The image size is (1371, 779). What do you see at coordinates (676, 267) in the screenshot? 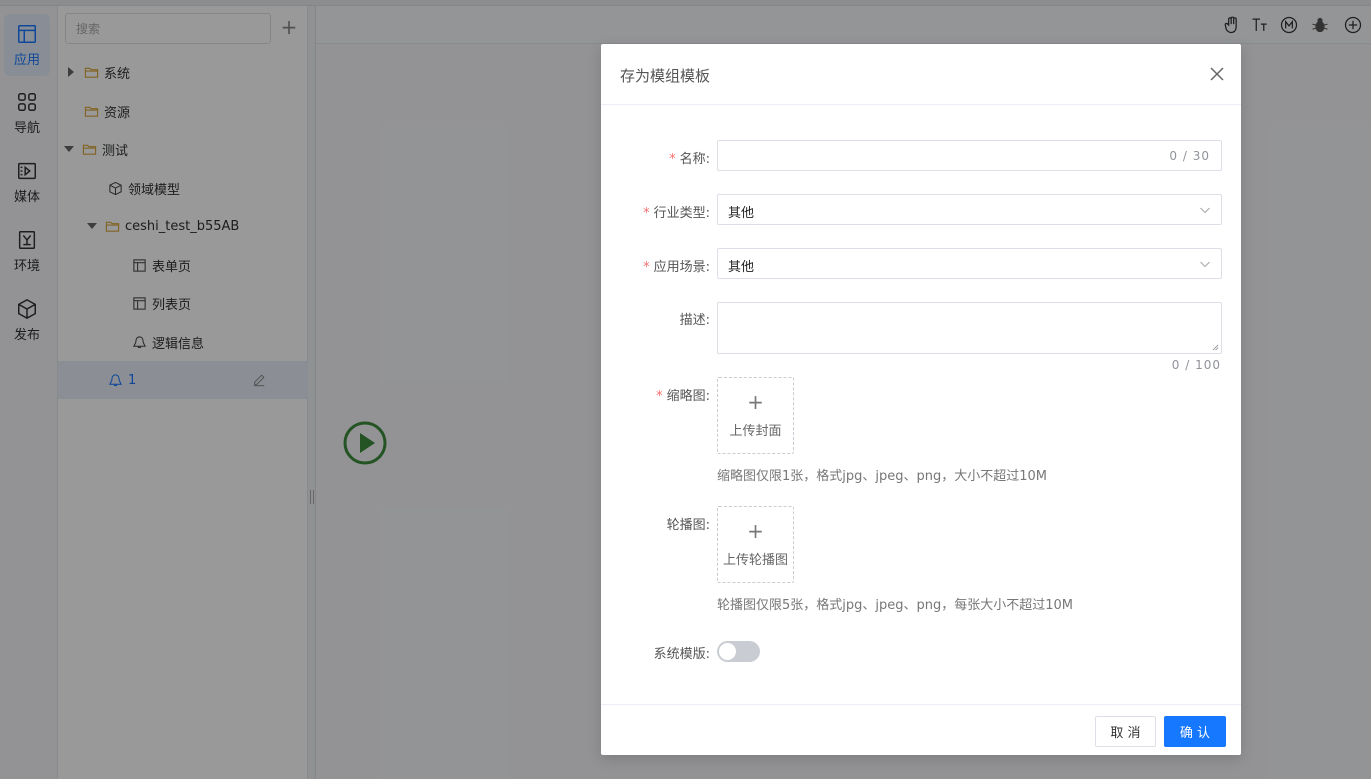
I see `scene-label: * 应用场景:` at bounding box center [676, 267].